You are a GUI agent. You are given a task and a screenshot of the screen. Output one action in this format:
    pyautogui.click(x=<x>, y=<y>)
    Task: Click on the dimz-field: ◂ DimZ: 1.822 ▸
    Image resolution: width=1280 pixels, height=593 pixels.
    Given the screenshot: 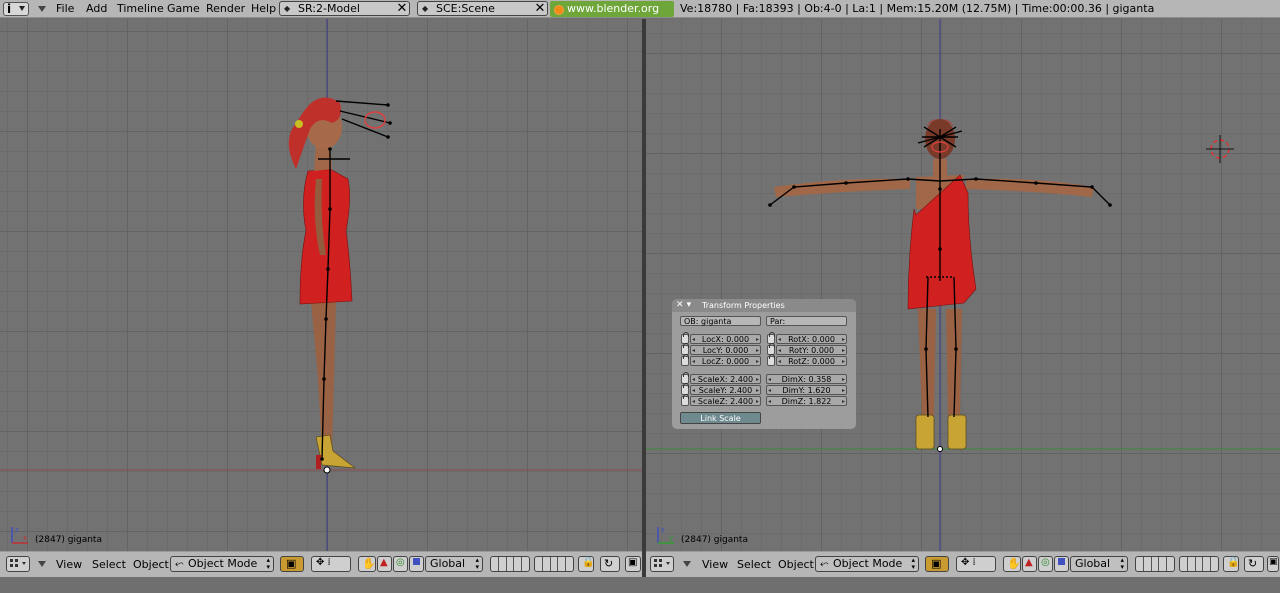 What is the action you would take?
    pyautogui.click(x=806, y=401)
    